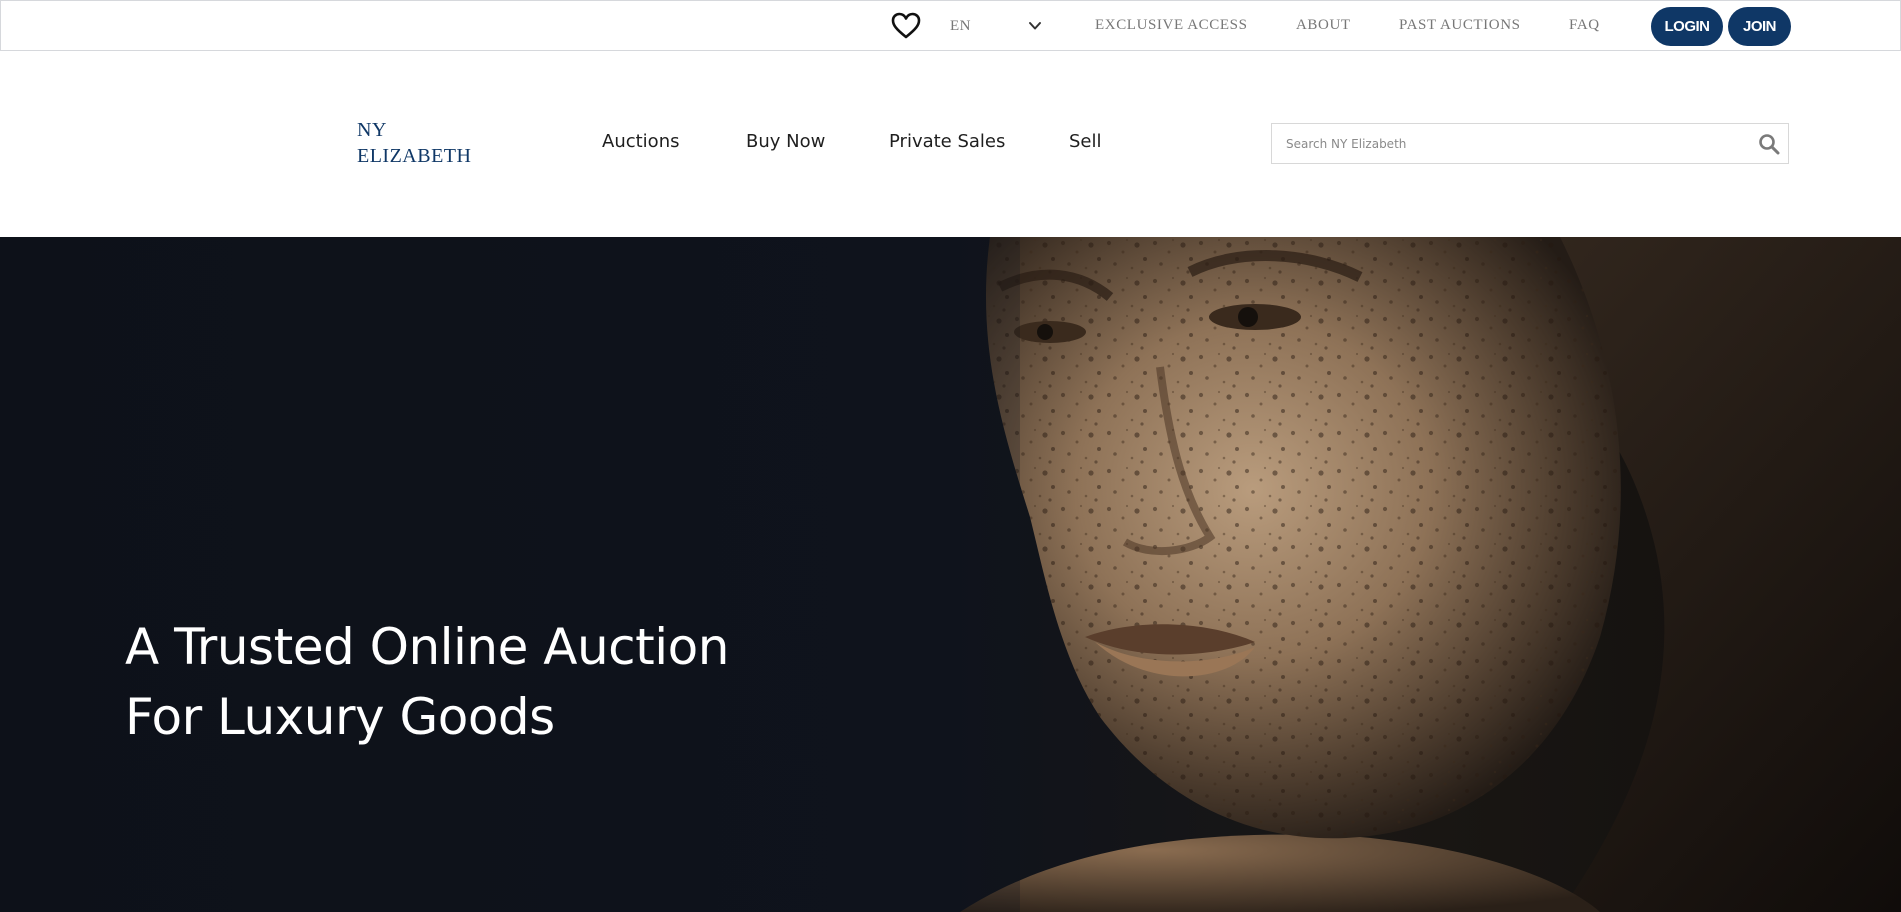  I want to click on hero-title-line-2: For Luxury Goods, so click(340, 717).